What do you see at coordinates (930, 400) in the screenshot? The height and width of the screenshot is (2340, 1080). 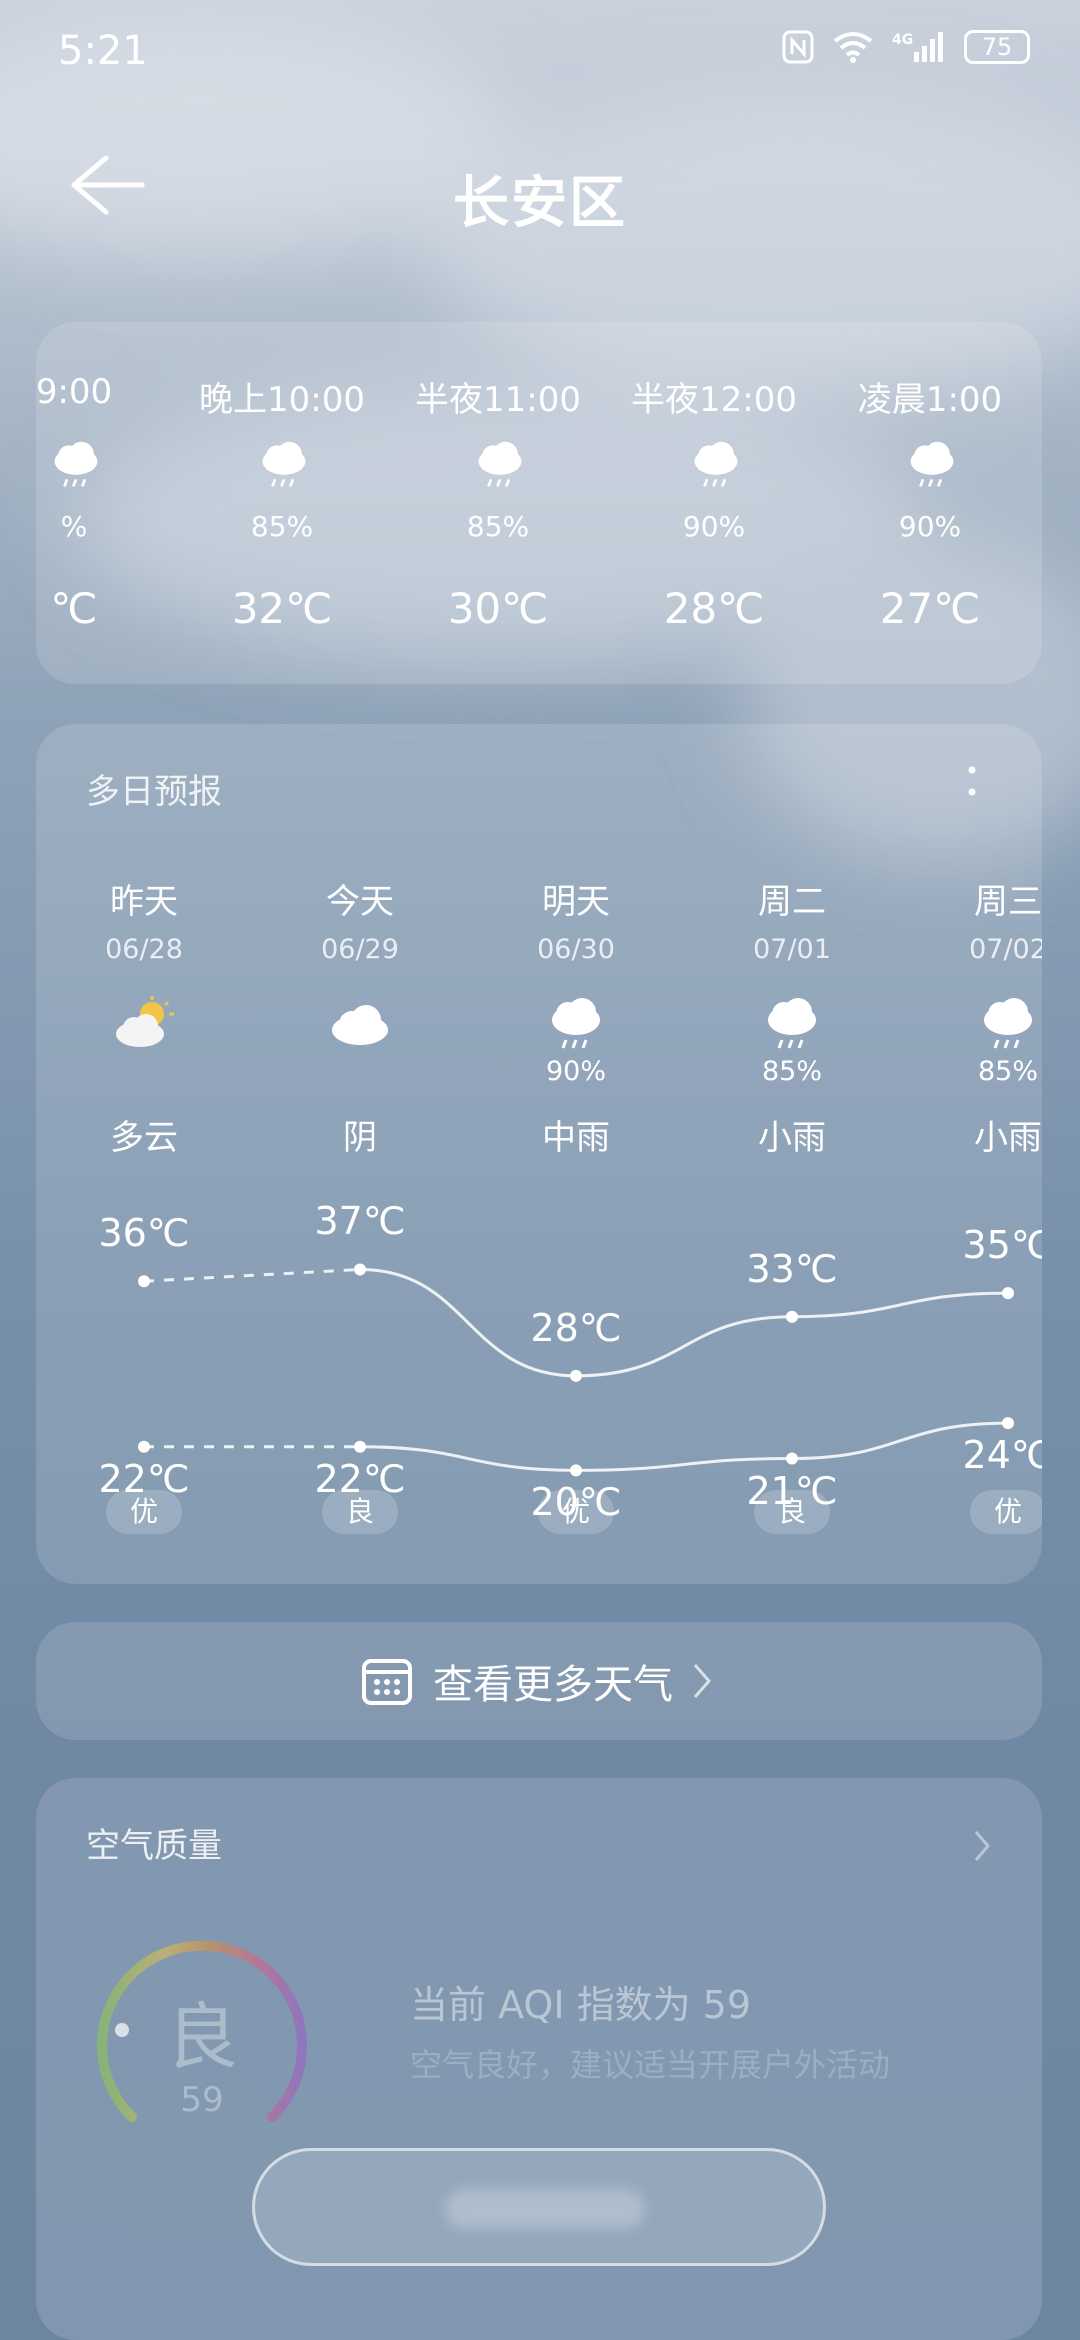 I see `hour-time: 凌晨1:00` at bounding box center [930, 400].